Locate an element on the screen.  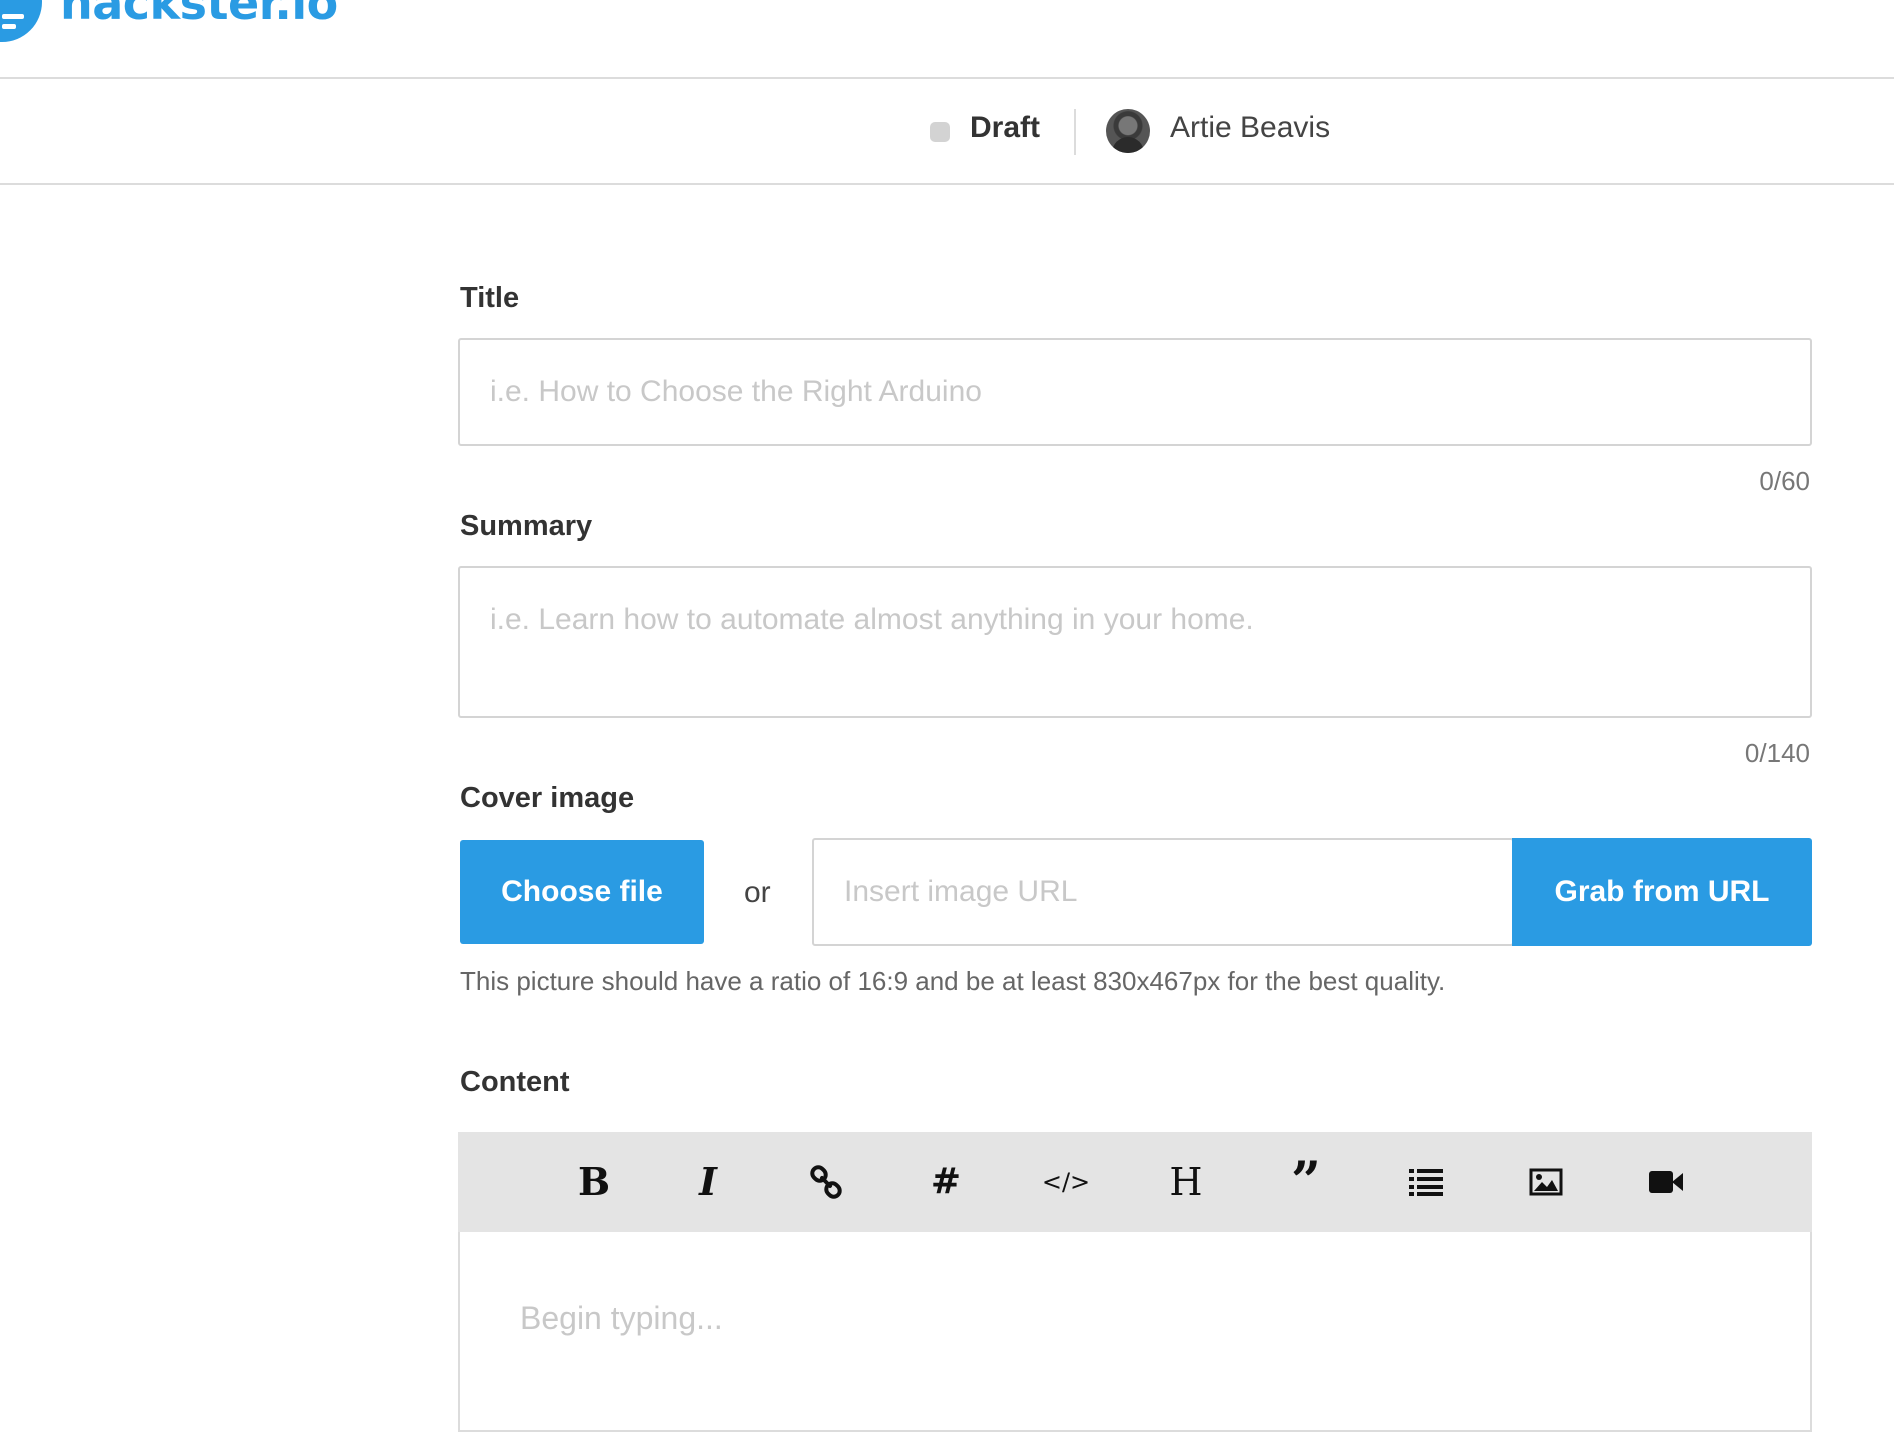
status-label: Draft is located at coordinates (1005, 127).